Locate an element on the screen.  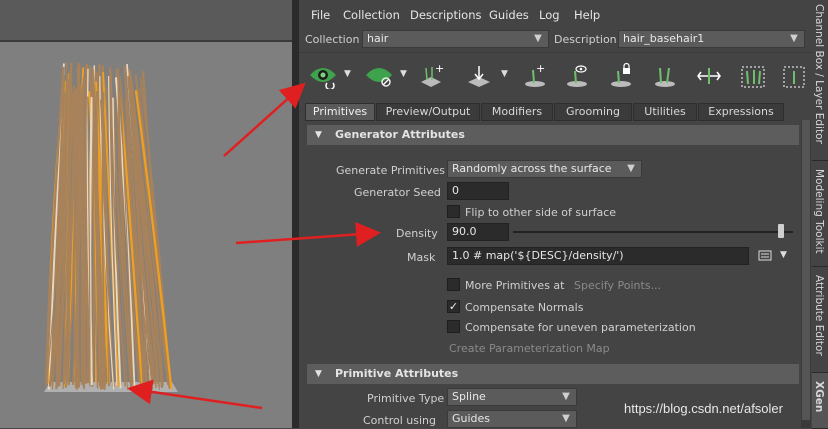
primitive-attributes-header: ▼ Primitive Attributes is located at coordinates (553, 374).